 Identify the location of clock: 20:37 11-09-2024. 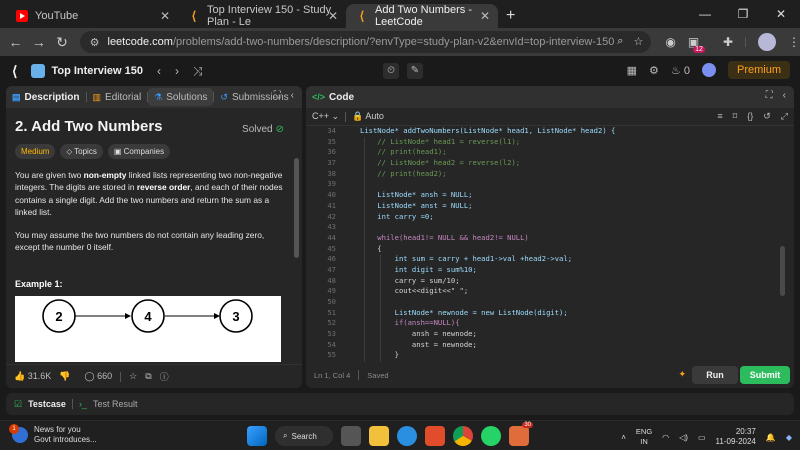
(736, 437).